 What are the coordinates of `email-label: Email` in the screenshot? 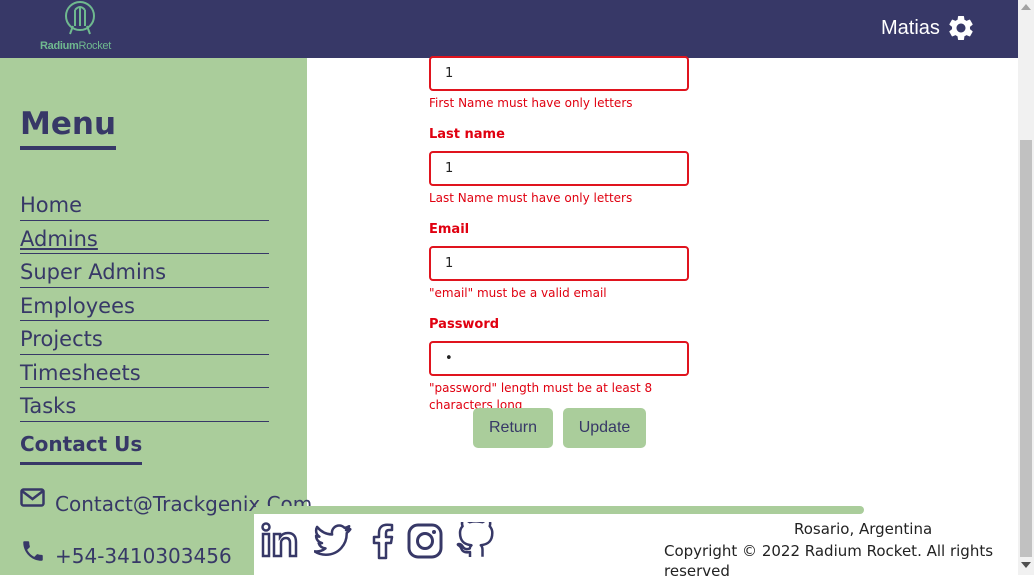 It's located at (449, 229).